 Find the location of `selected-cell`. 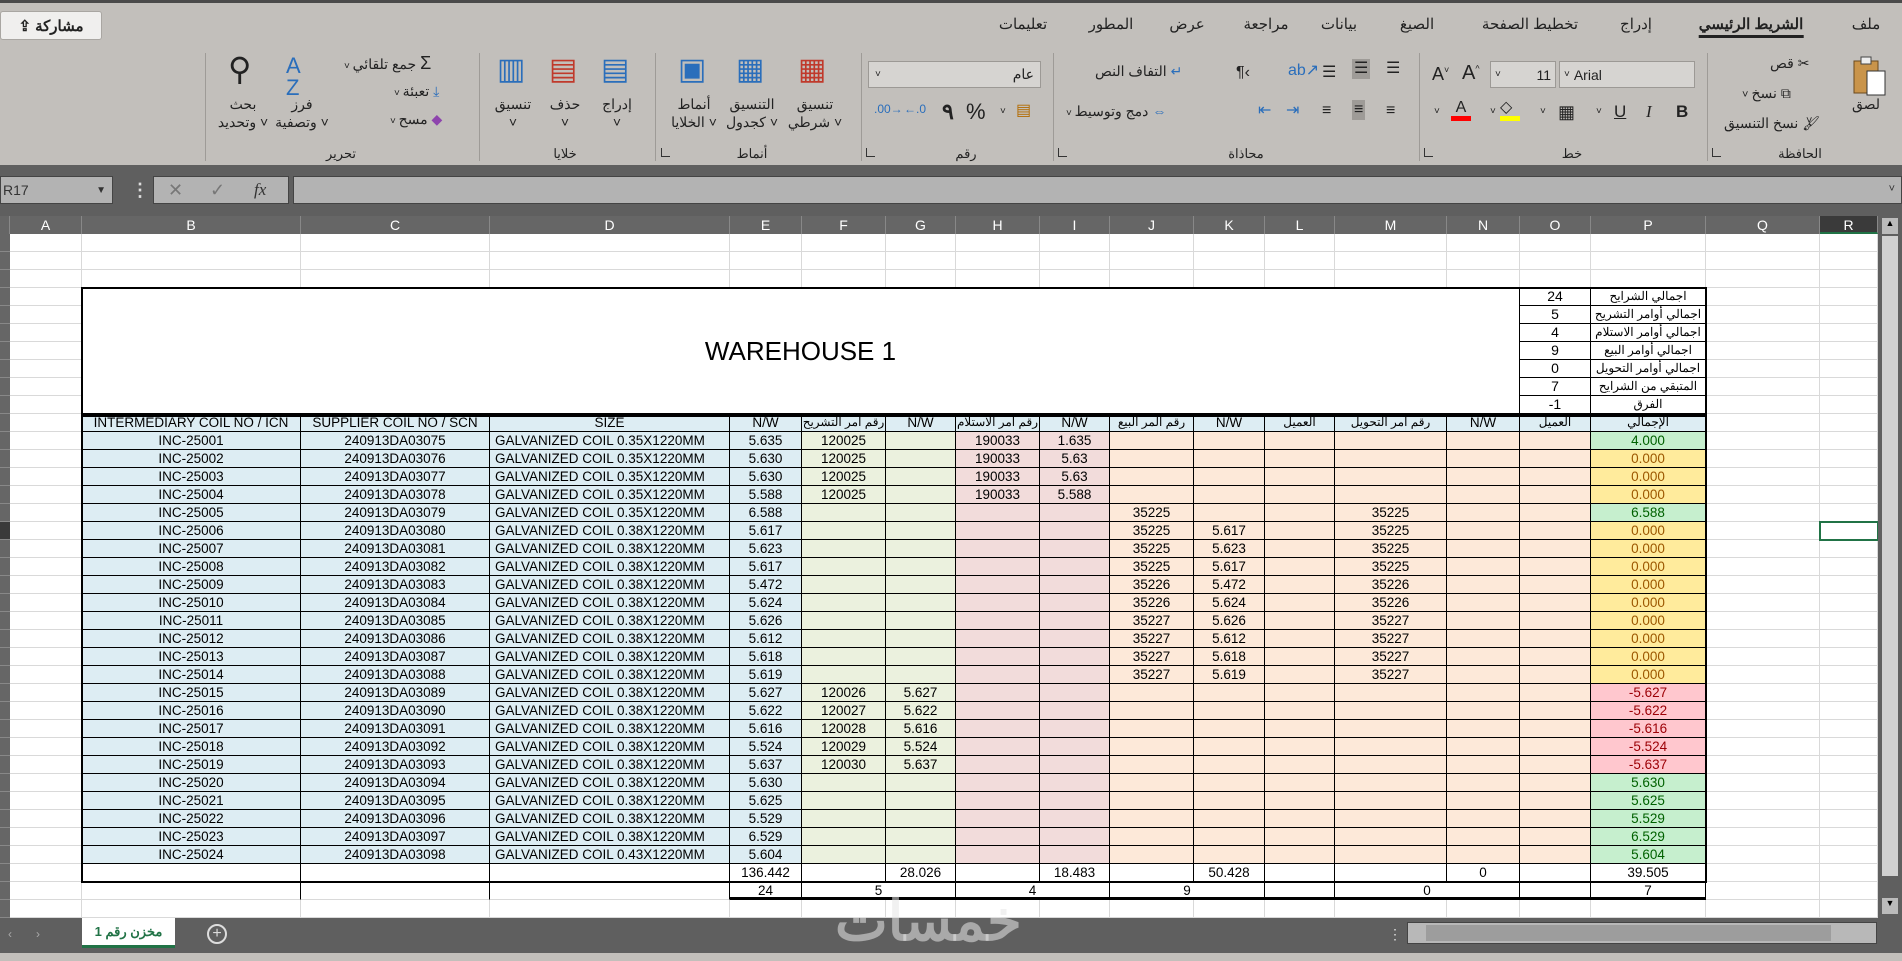

selected-cell is located at coordinates (1848, 531).